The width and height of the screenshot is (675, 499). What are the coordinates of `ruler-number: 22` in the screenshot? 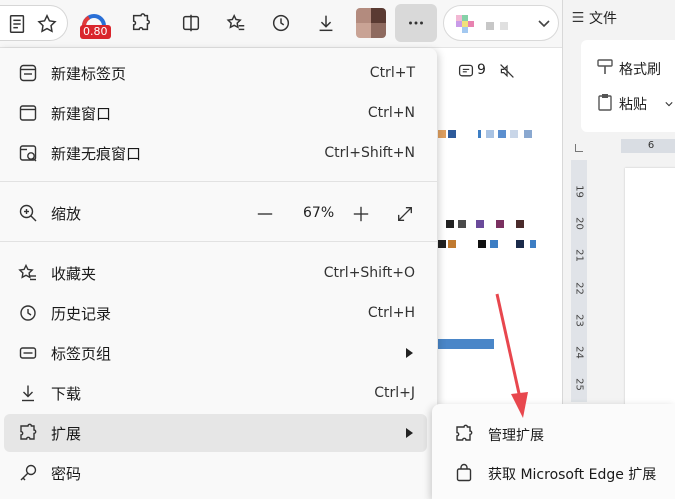 It's located at (579, 288).